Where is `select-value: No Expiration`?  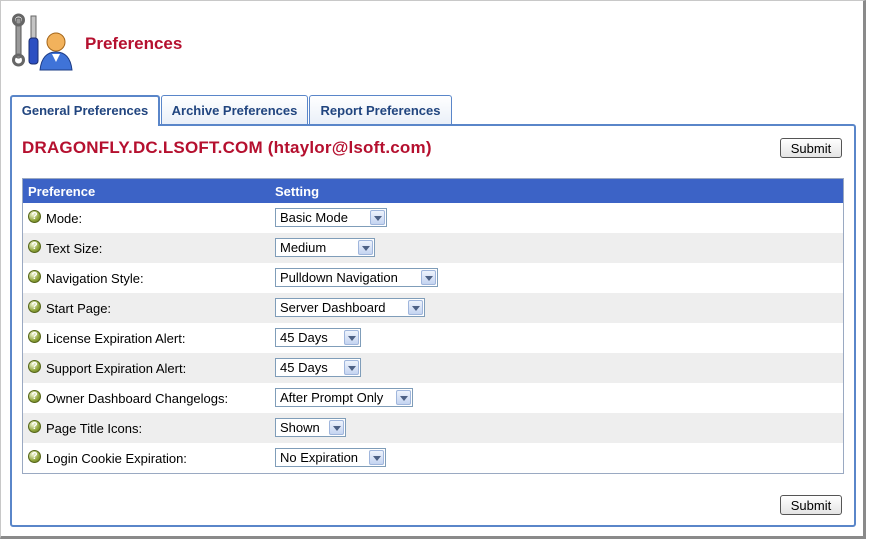
select-value: No Expiration is located at coordinates (319, 457).